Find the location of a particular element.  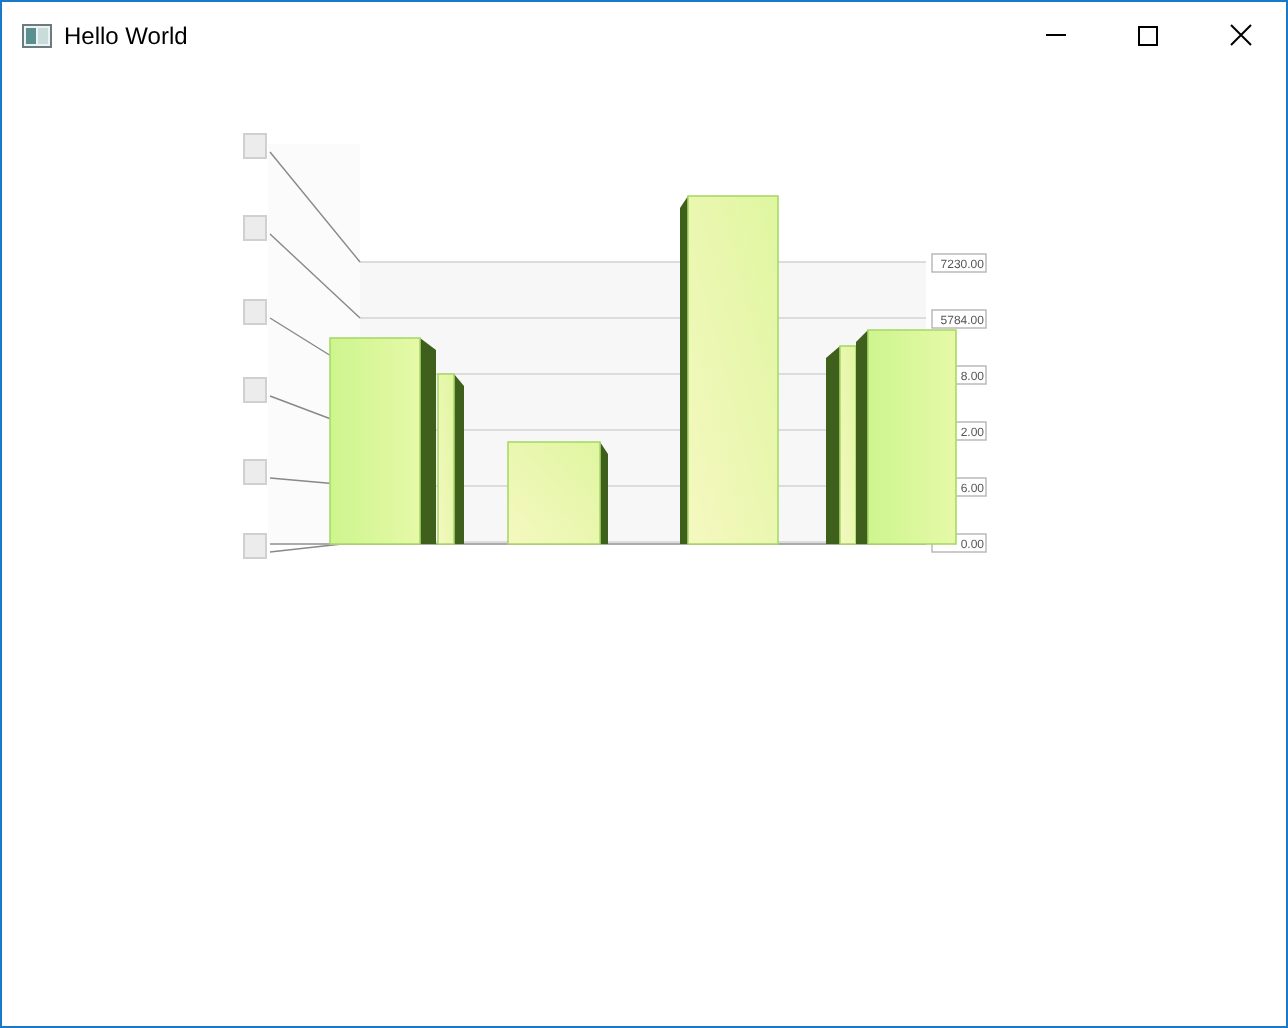

maximize-icon is located at coordinates (1148, 35).